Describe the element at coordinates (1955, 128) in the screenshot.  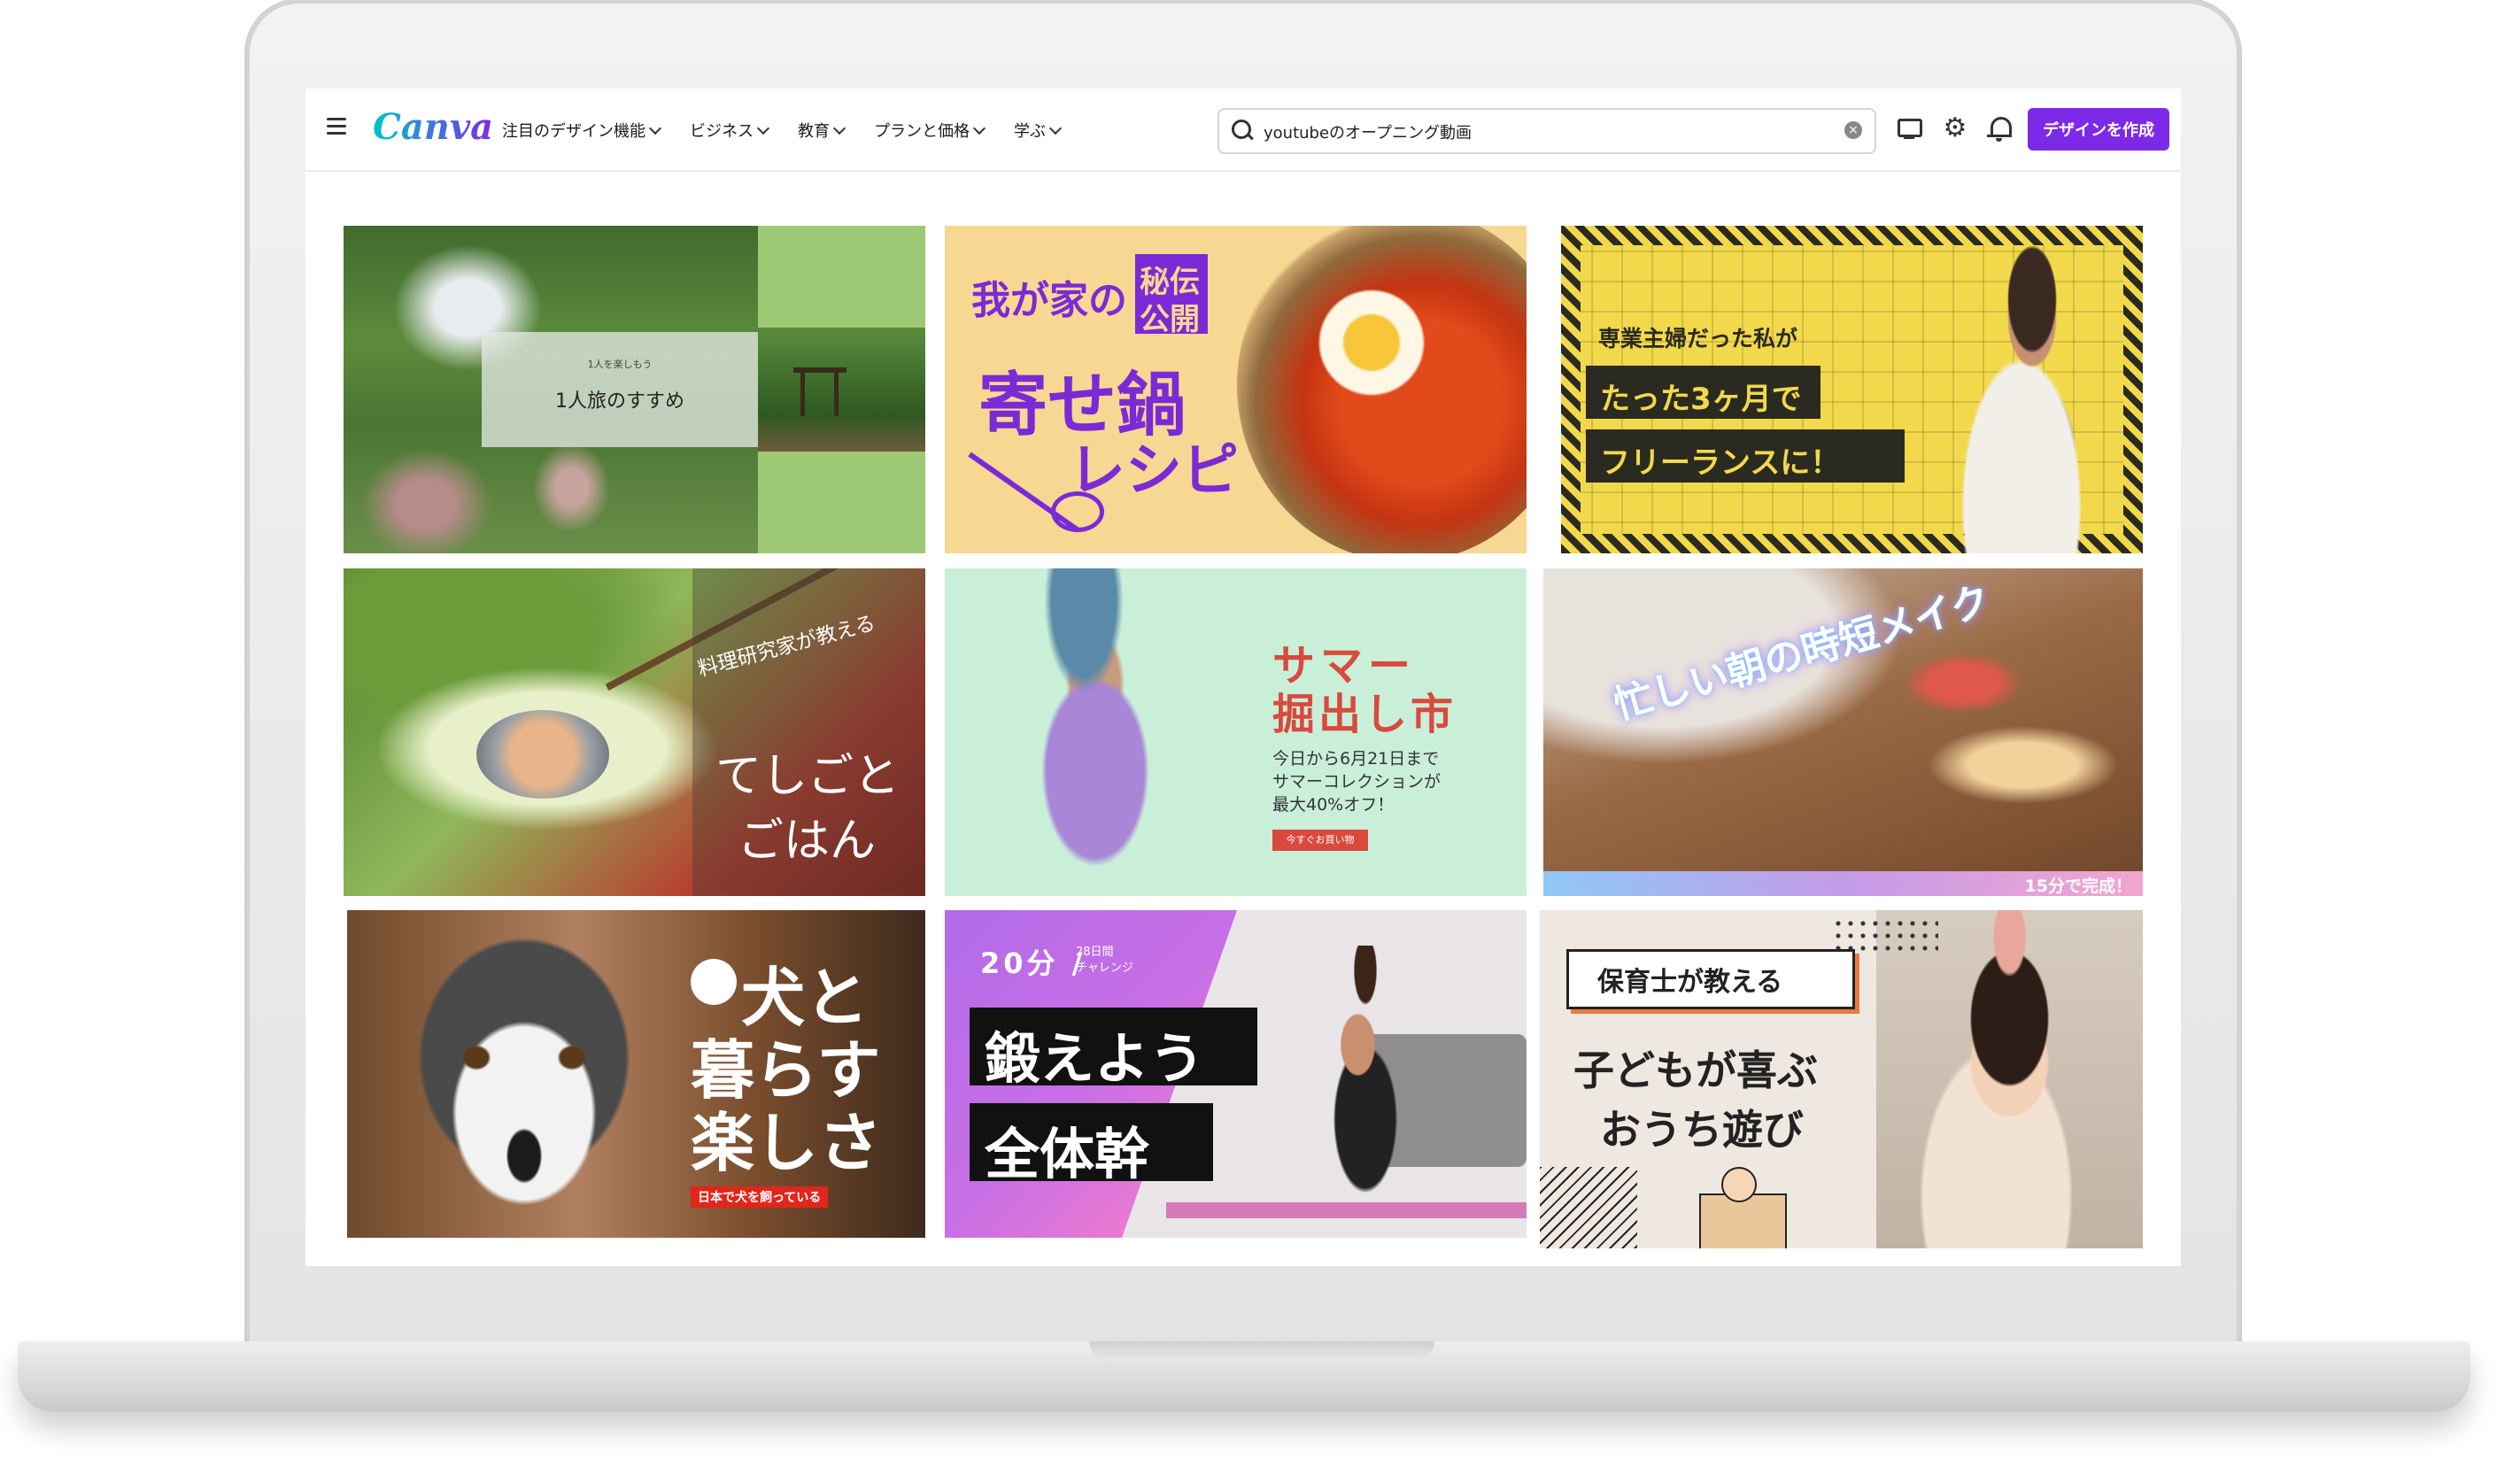
I see `gear-icon: ⚙` at that location.